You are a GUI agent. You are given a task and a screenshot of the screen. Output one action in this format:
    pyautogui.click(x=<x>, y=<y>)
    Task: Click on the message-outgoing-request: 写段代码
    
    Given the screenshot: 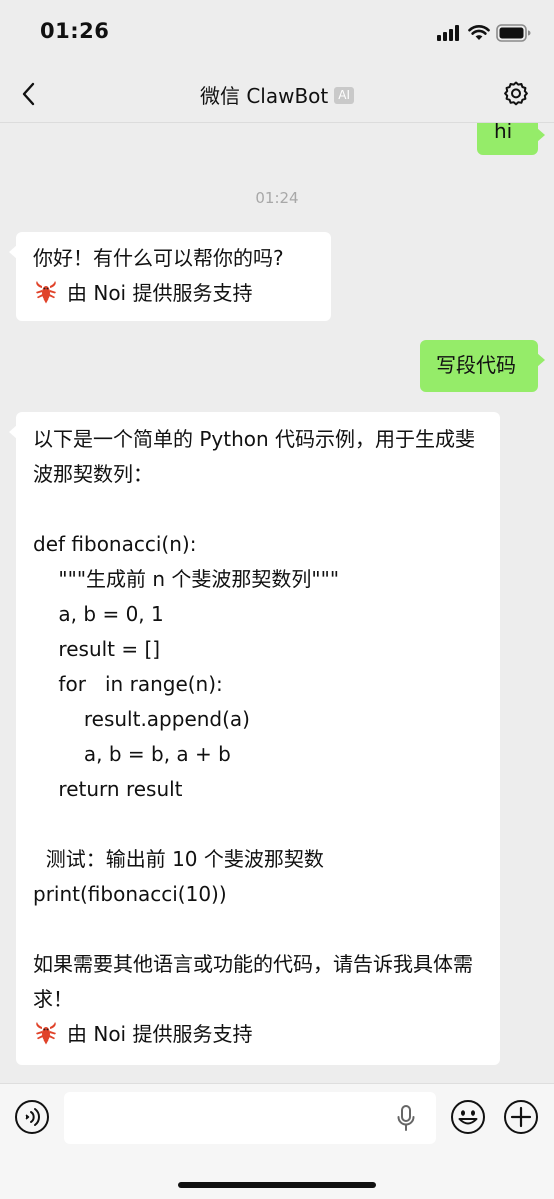 What is the action you would take?
    pyautogui.click(x=482, y=366)
    